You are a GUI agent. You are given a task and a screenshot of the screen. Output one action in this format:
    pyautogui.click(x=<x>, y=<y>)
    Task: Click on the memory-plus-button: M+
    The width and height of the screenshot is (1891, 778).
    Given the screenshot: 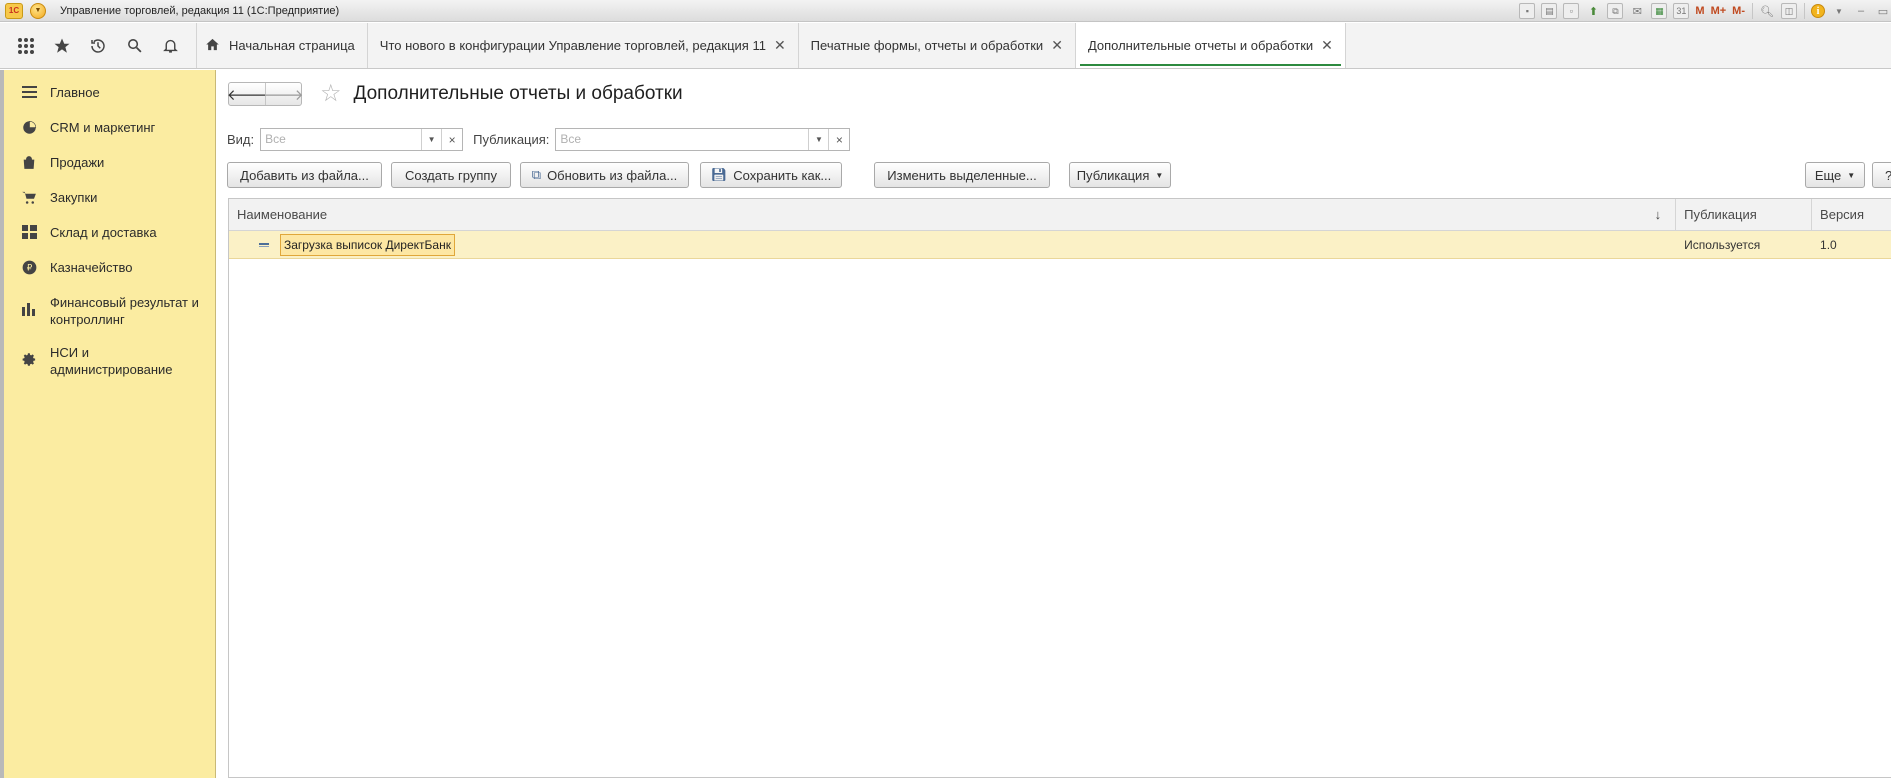 What is the action you would take?
    pyautogui.click(x=1719, y=11)
    